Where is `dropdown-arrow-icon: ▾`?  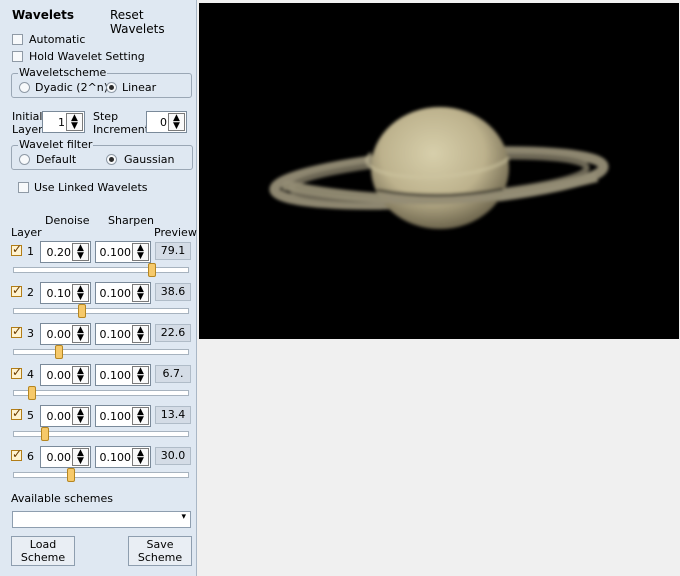 dropdown-arrow-icon: ▾ is located at coordinates (183, 517).